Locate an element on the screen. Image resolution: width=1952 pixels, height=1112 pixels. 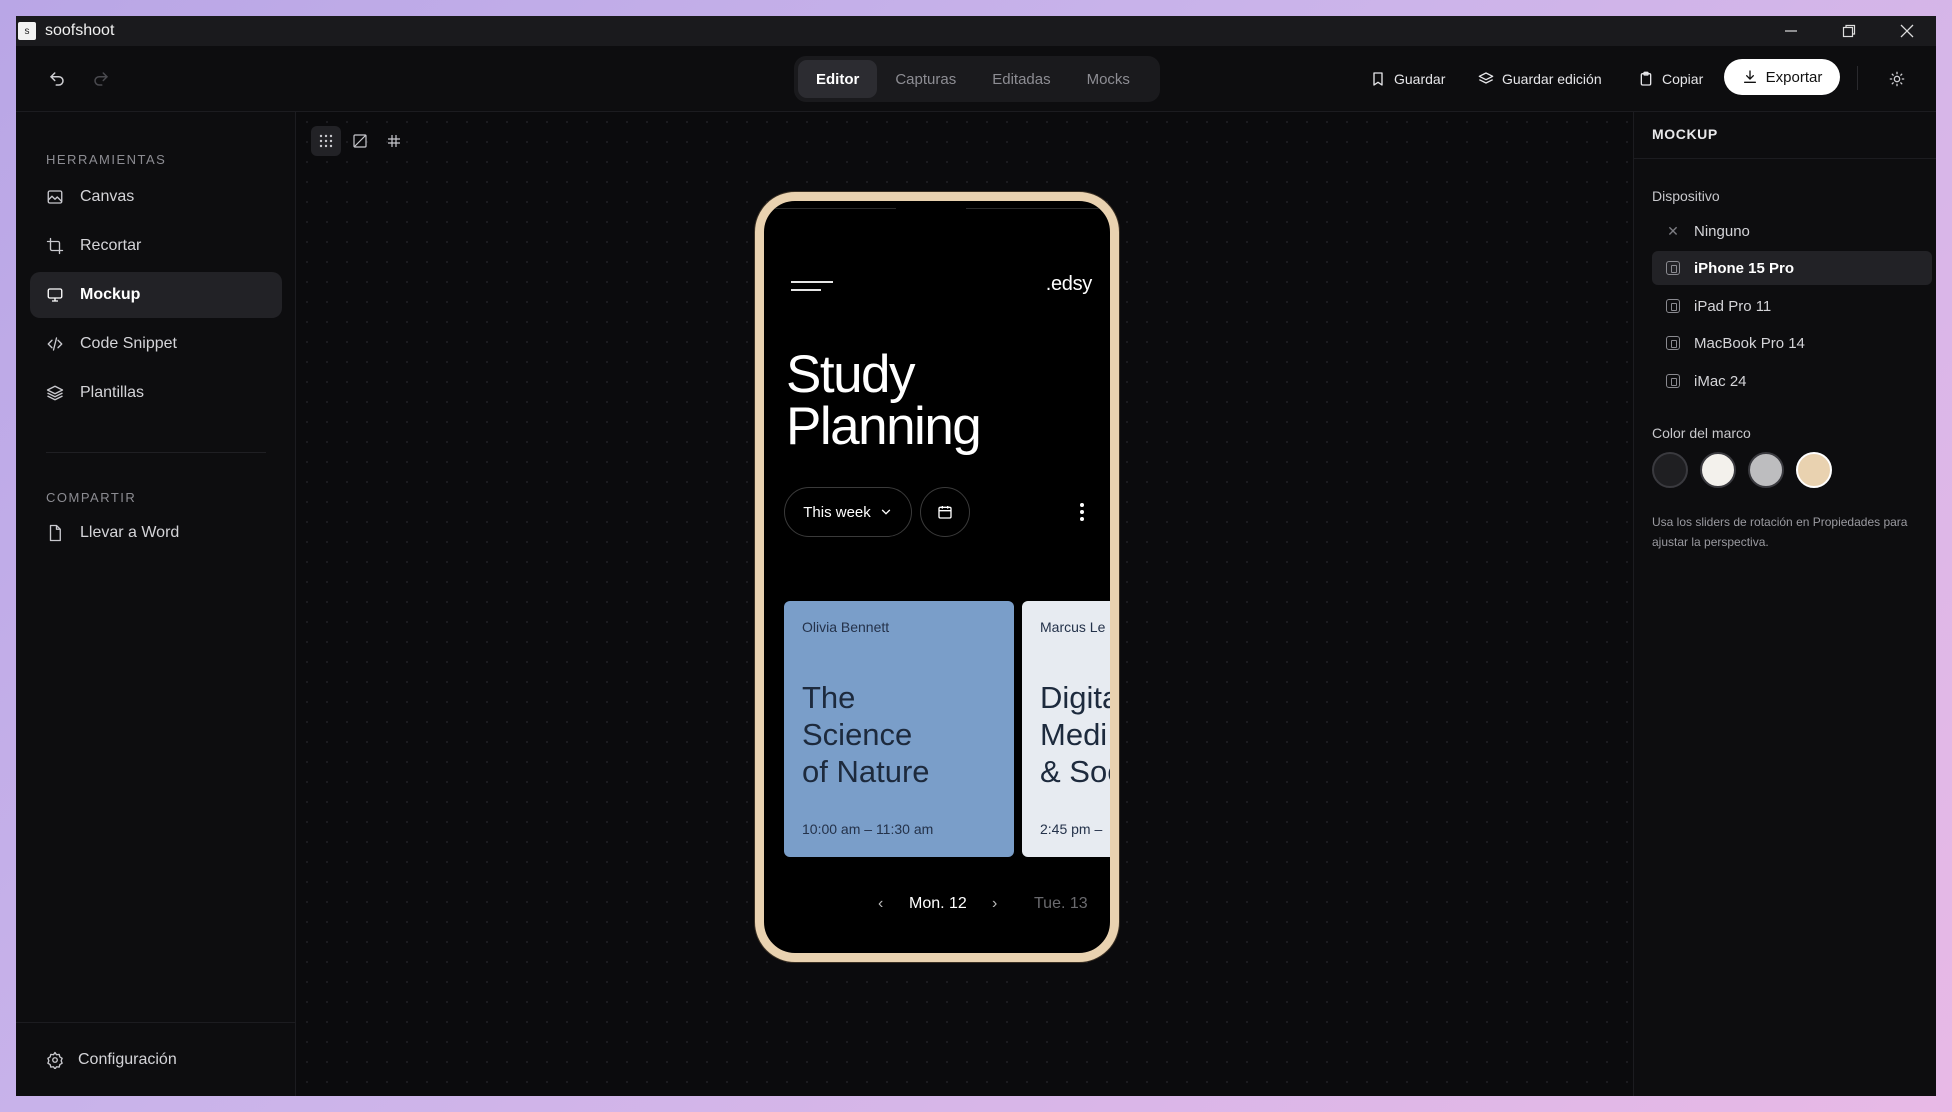
window-controls is located at coordinates (1849, 31).